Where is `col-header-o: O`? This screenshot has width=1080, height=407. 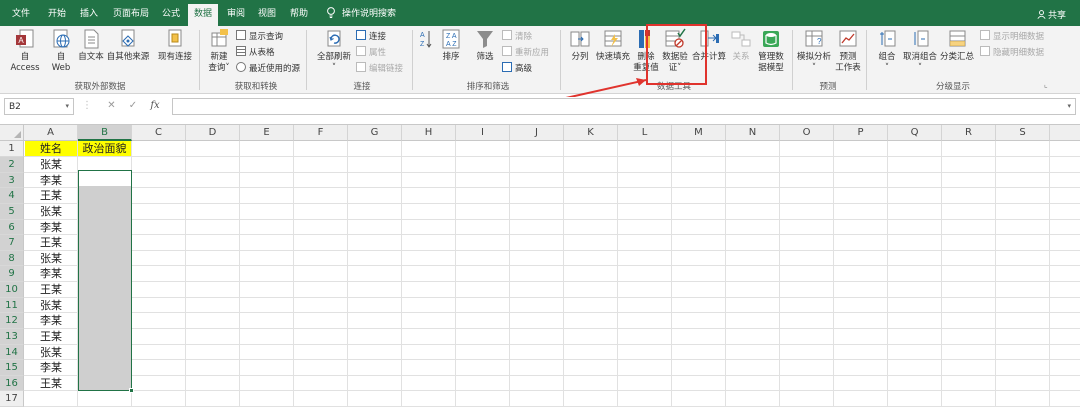 col-header-o: O is located at coordinates (807, 133).